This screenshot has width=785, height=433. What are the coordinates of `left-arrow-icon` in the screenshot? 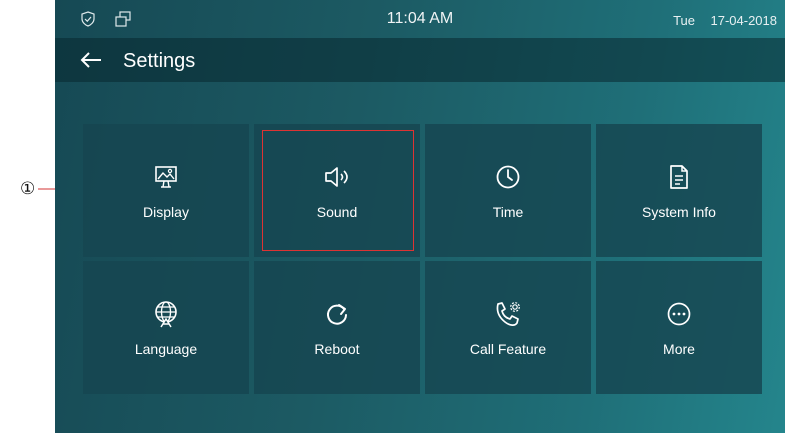 It's located at (90, 60).